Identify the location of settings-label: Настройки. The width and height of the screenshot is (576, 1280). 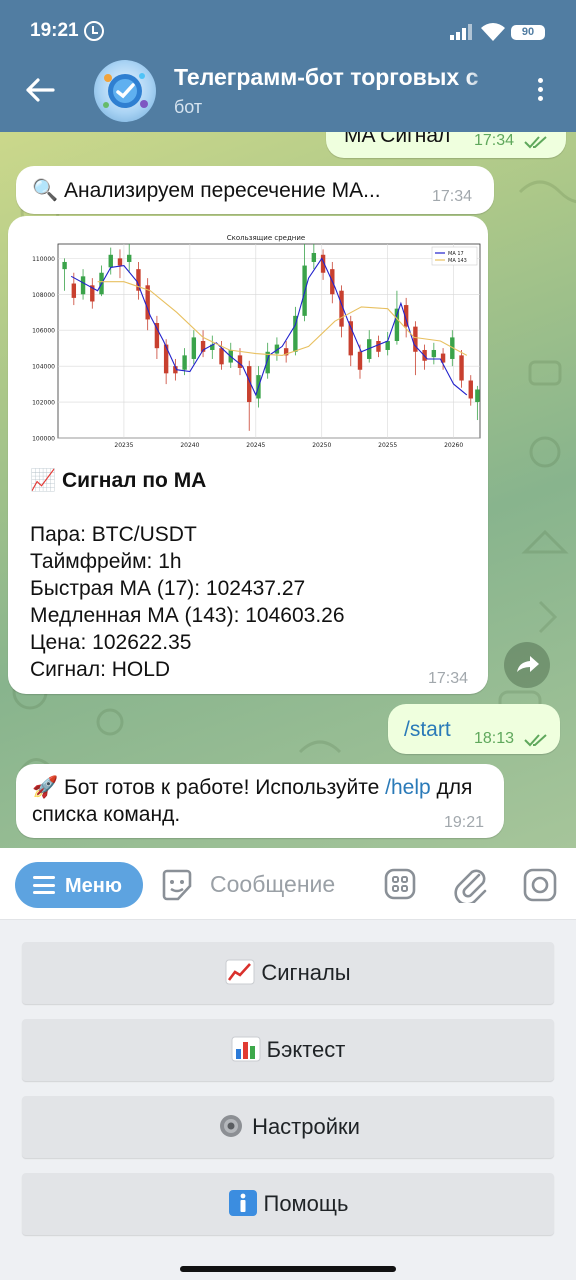
(306, 1126).